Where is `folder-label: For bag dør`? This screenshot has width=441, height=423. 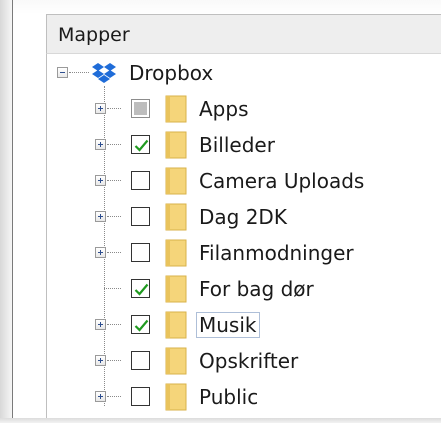 folder-label: For bag dør is located at coordinates (256, 289).